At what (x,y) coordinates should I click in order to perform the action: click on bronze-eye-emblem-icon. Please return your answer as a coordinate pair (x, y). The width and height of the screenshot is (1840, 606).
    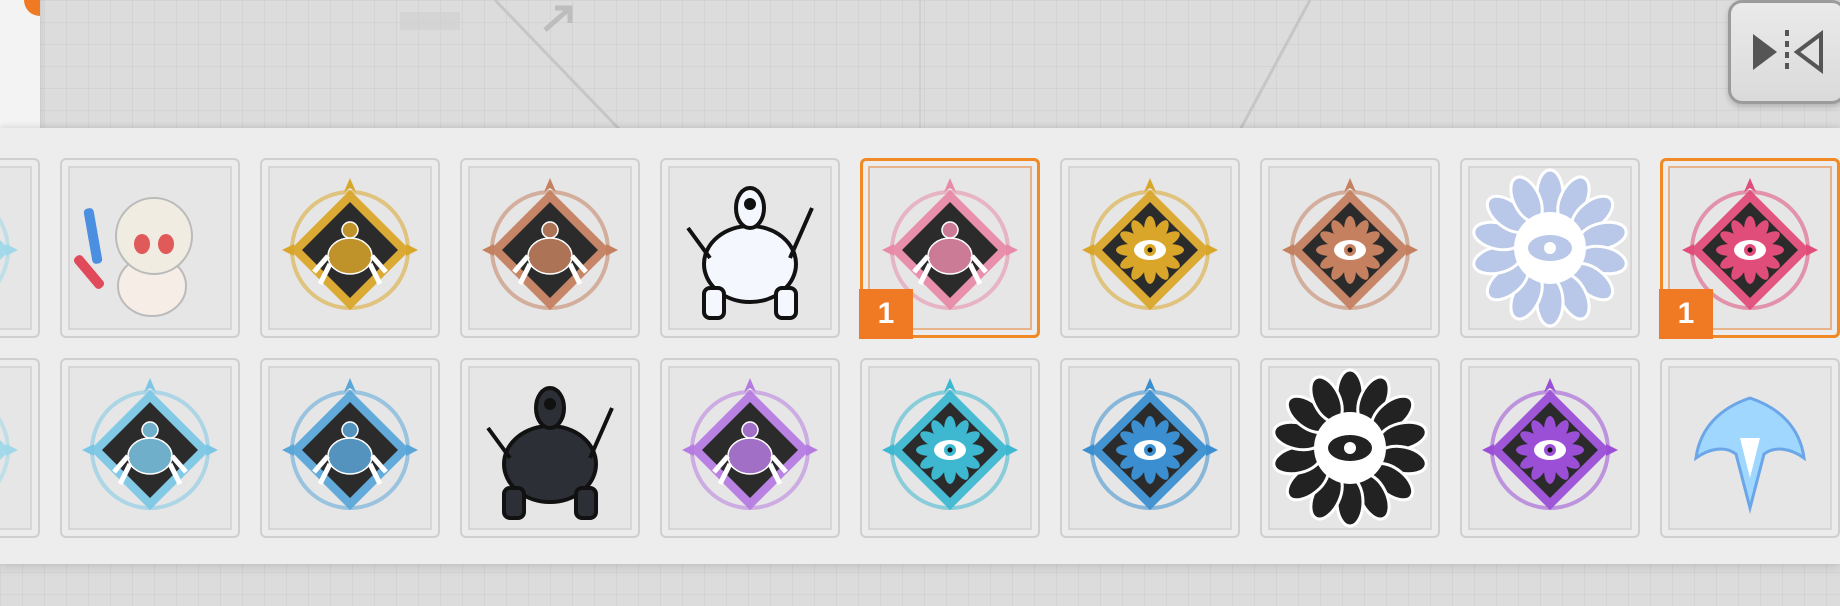
    Looking at the image, I should click on (1350, 244).